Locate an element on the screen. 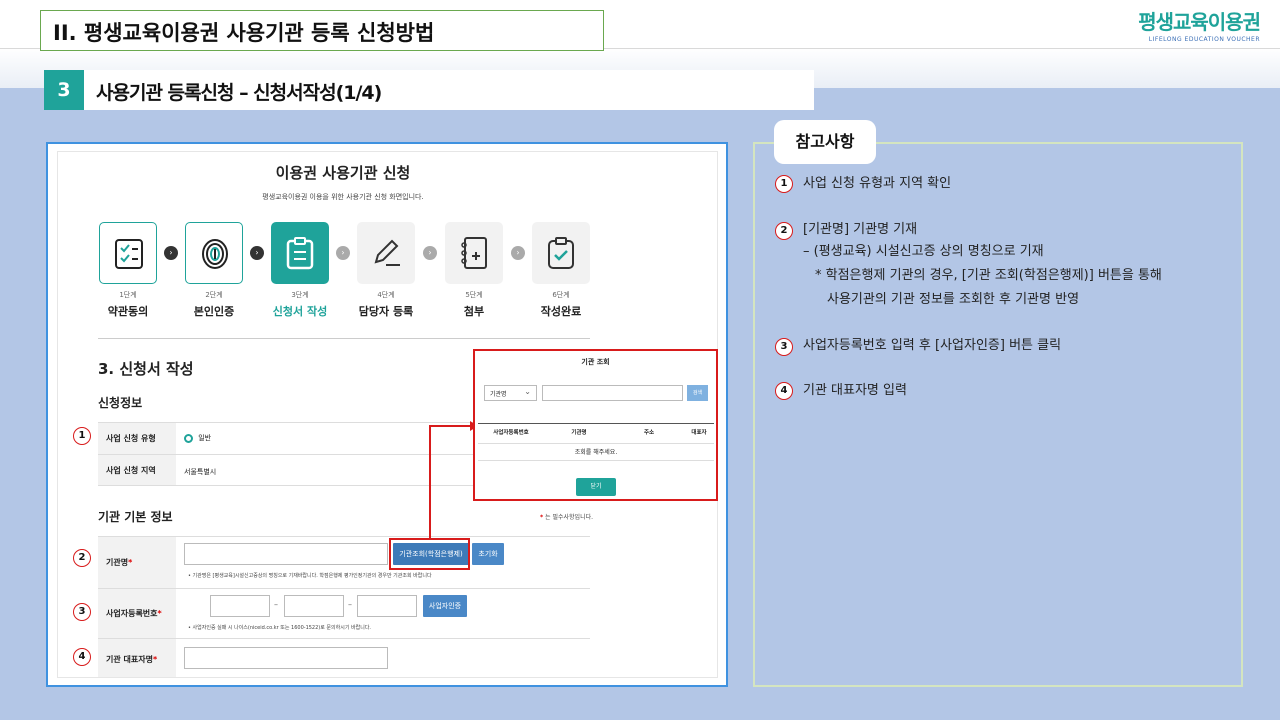 The image size is (1280, 720). popup-close-button: 닫기 is located at coordinates (596, 487).